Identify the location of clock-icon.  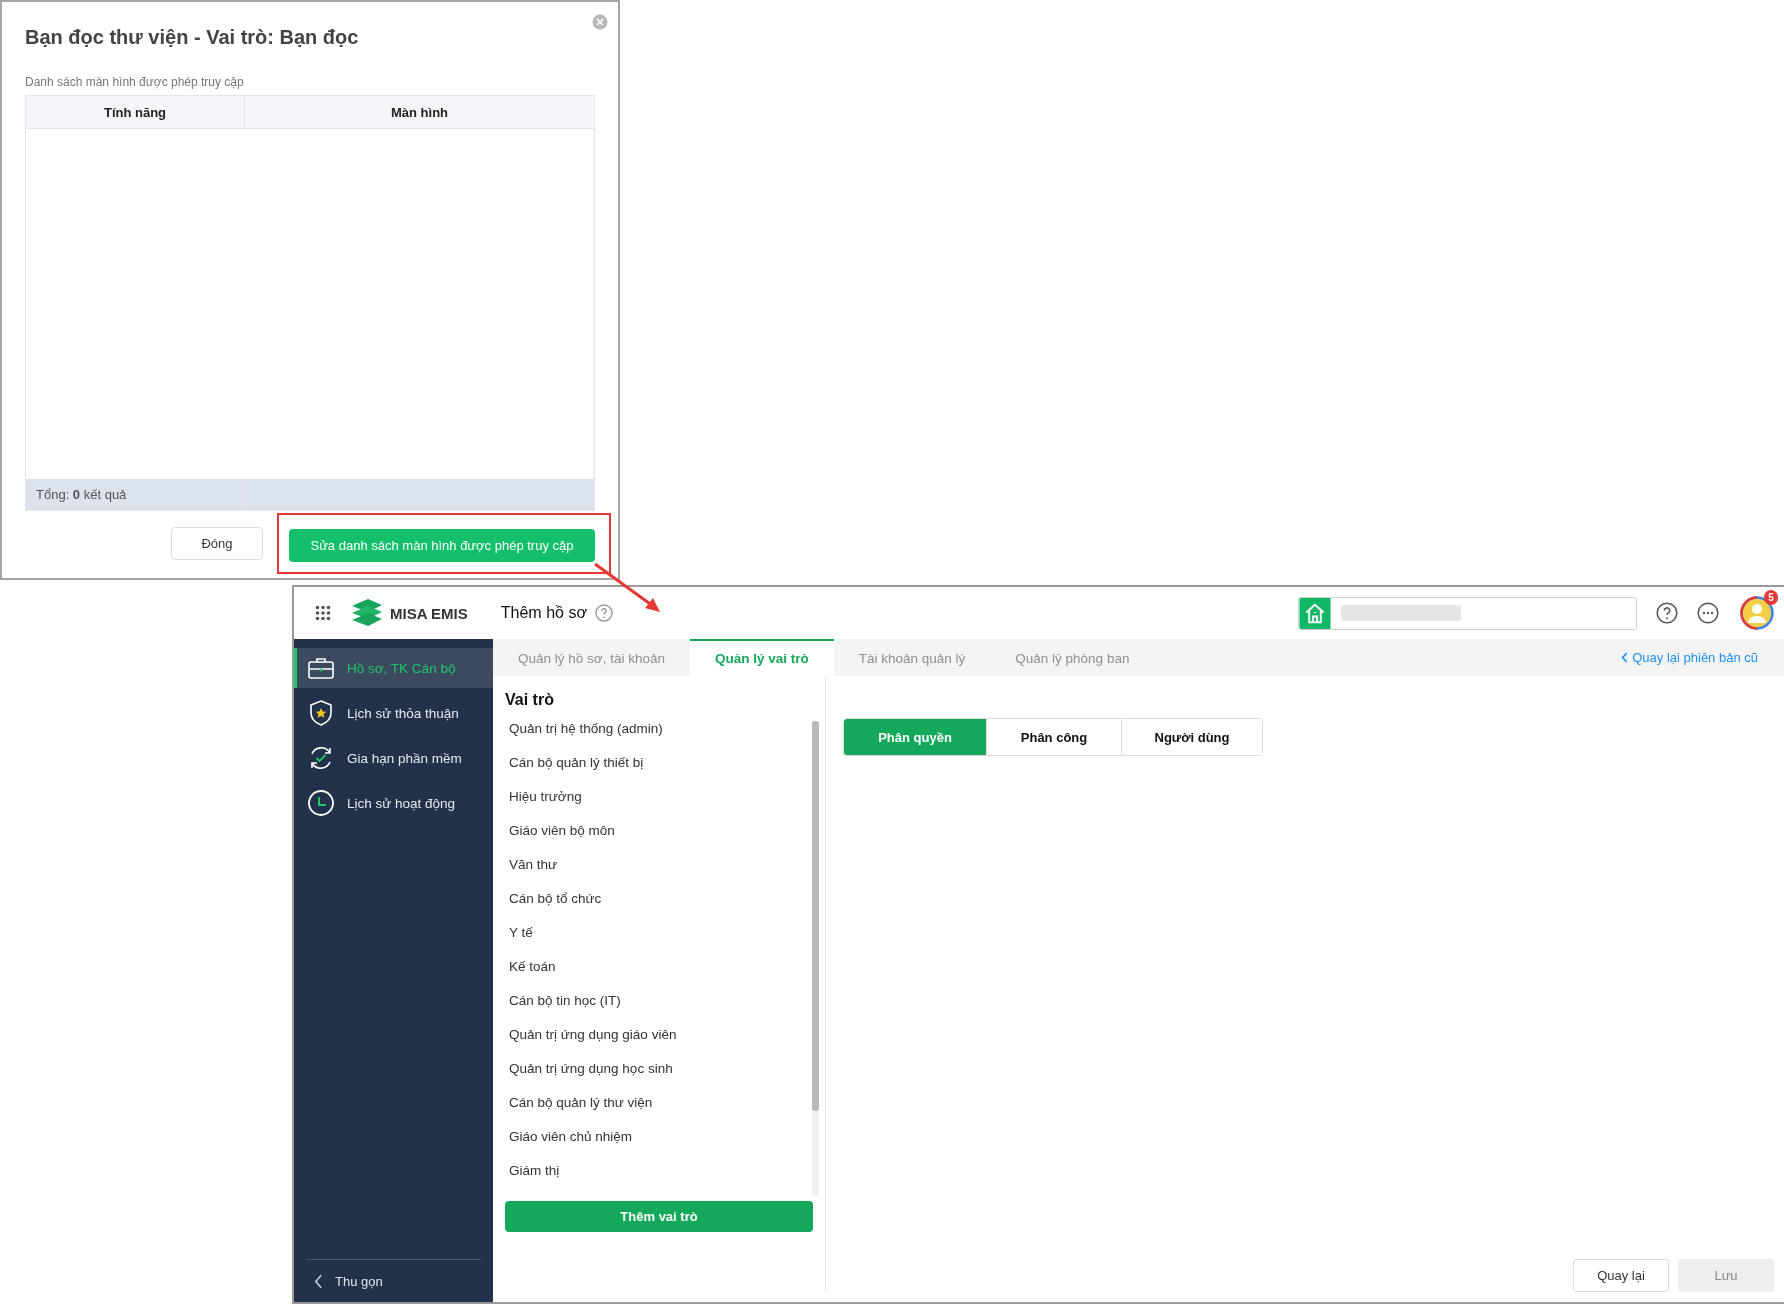
(321, 803).